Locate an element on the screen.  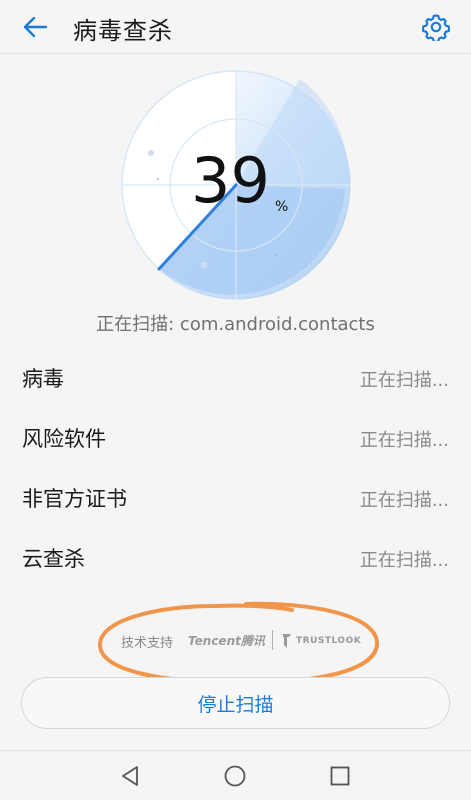
item-label: 风险软件 is located at coordinates (64, 439).